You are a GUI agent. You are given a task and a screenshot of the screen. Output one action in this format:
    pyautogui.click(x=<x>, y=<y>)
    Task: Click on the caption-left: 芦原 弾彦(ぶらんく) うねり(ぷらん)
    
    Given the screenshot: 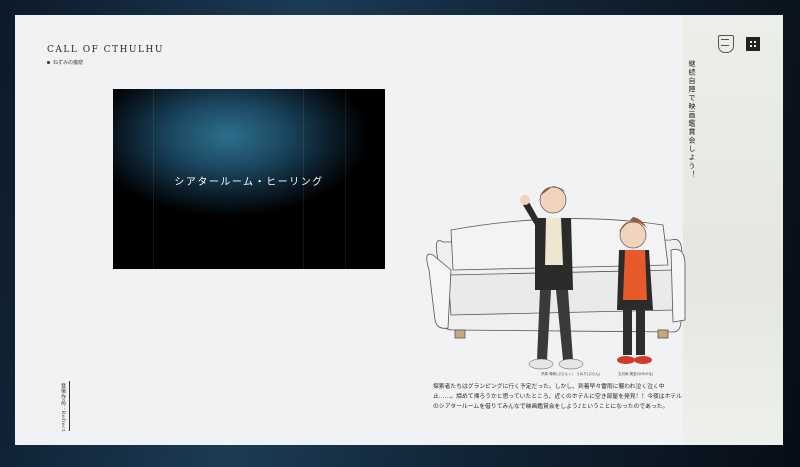 What is the action you would take?
    pyautogui.click(x=571, y=373)
    